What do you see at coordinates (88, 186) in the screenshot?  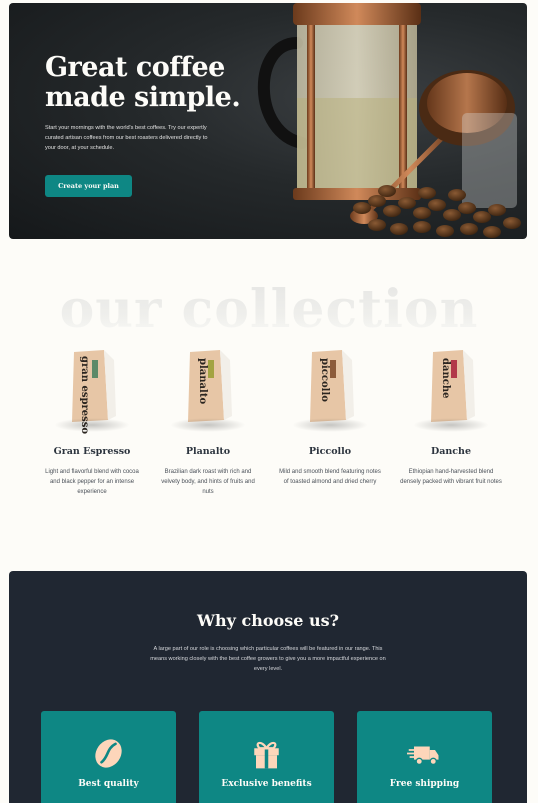 I see `create-plan-button: Create your plan` at bounding box center [88, 186].